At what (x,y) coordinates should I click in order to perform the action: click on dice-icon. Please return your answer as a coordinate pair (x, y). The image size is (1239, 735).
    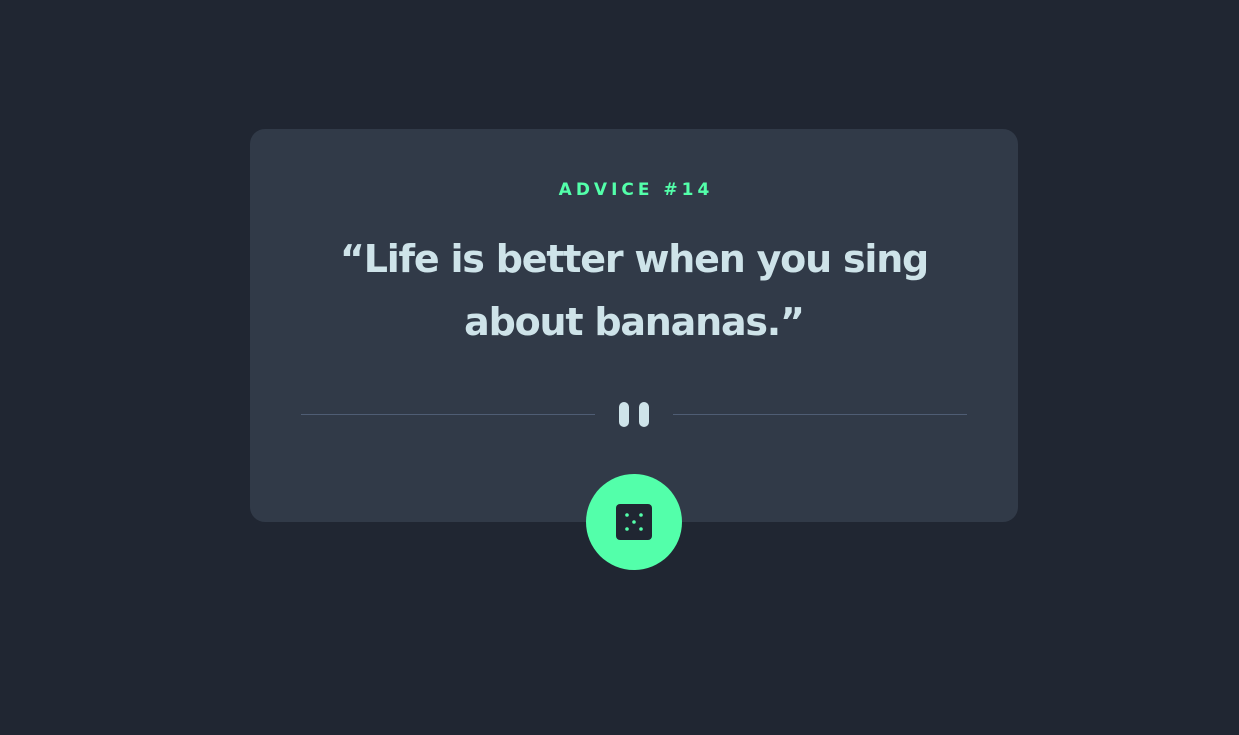
    Looking at the image, I should click on (634, 522).